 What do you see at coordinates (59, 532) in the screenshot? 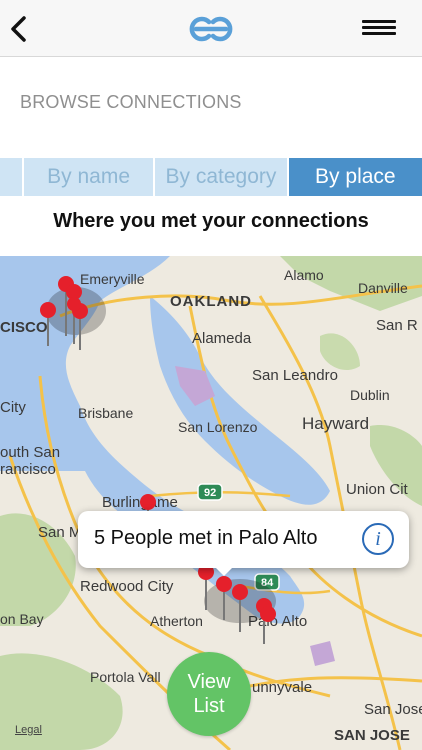
I see `map-label: San M` at bounding box center [59, 532].